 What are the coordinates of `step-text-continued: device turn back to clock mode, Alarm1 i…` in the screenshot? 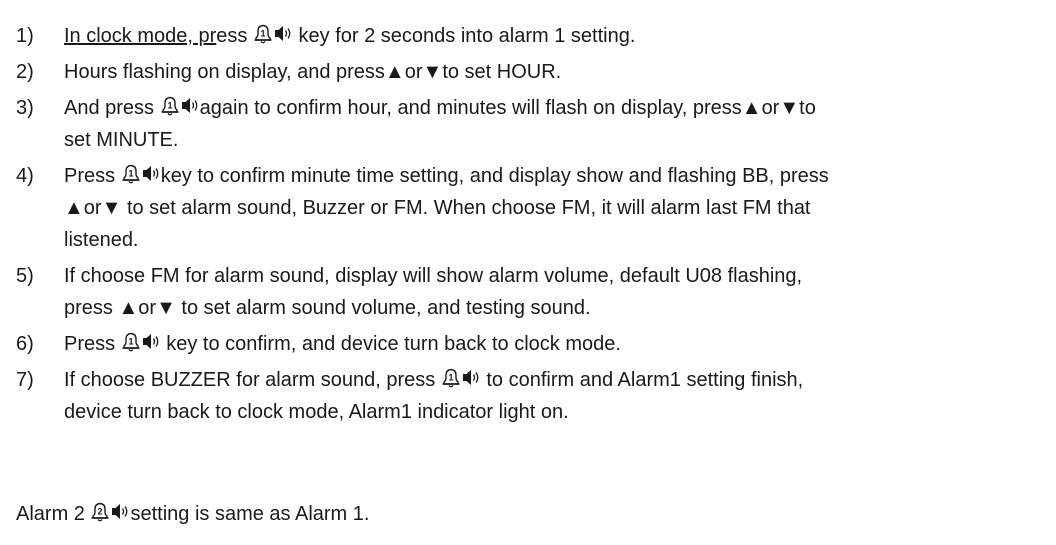 It's located at (316, 412).